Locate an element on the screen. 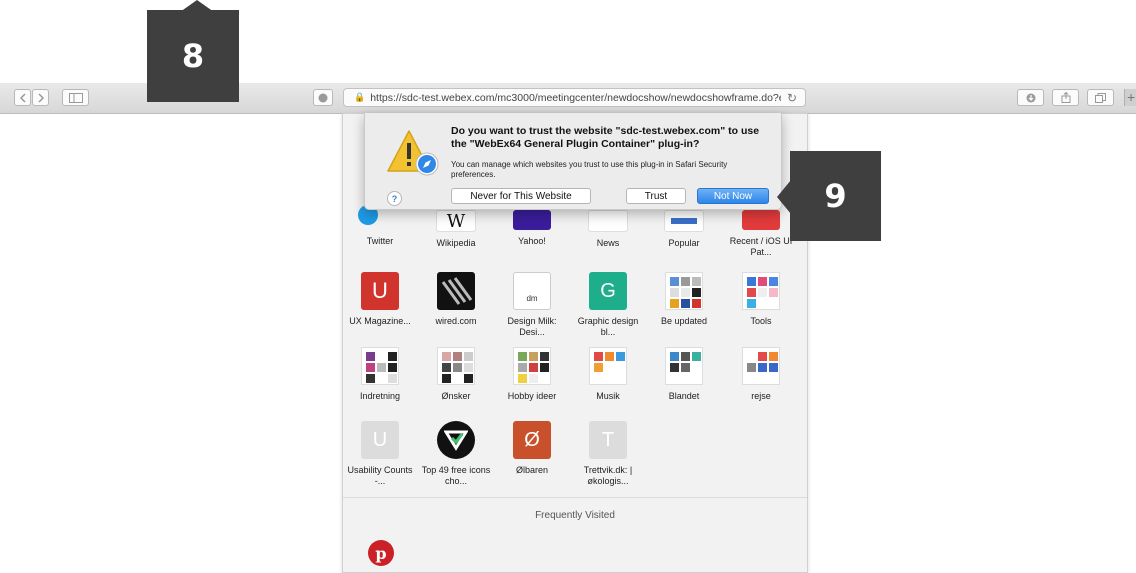 The image size is (1136, 573). favorite-label: rejse is located at coordinates (761, 396).